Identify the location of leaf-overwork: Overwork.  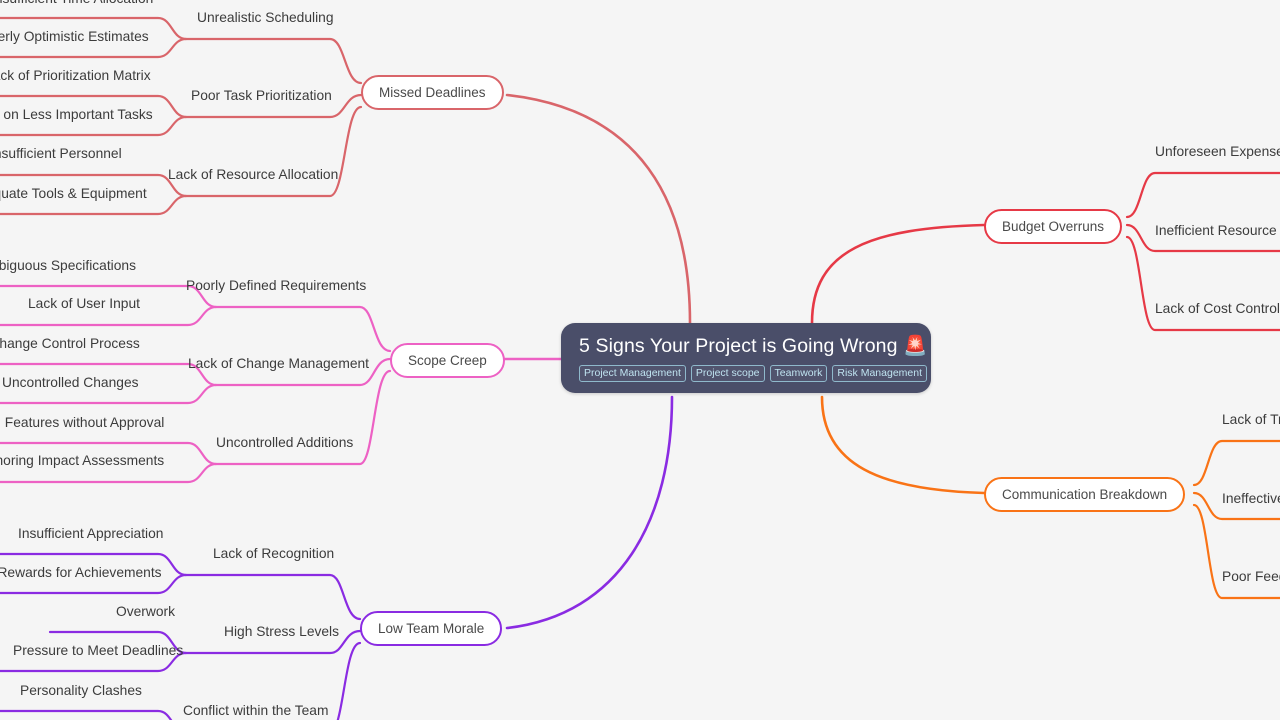
(145, 612).